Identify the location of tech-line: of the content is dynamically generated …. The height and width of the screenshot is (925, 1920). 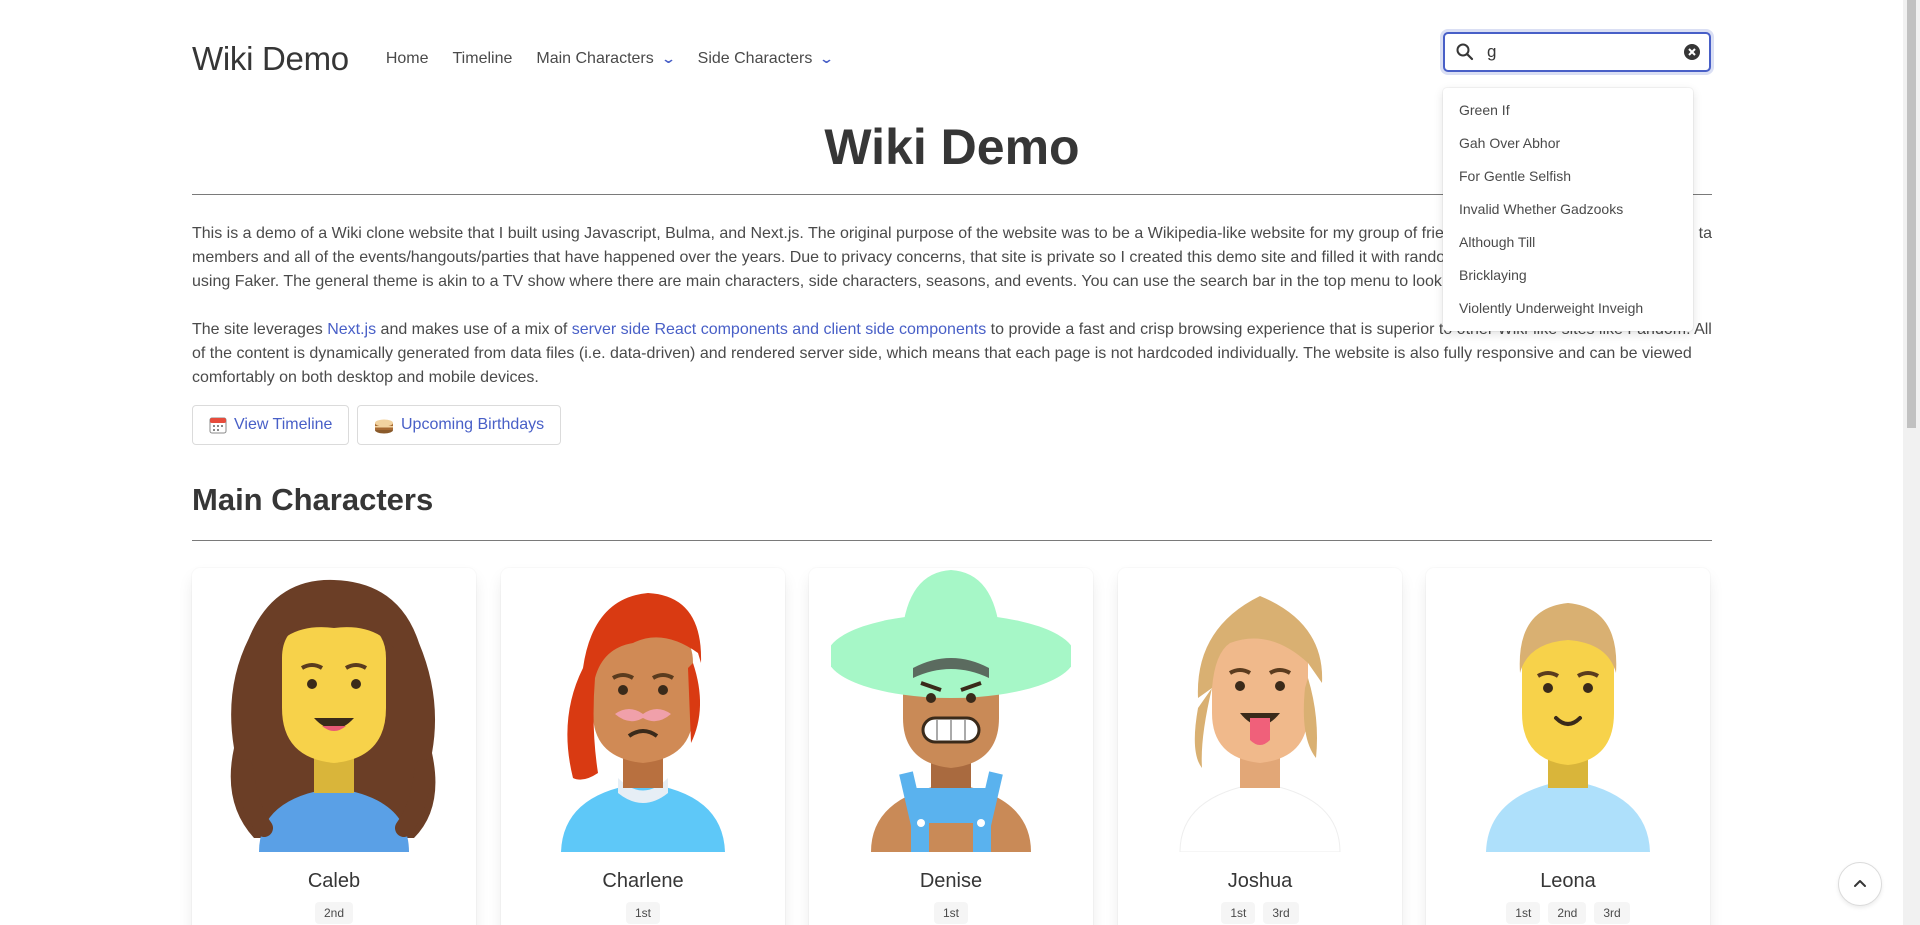
(942, 353).